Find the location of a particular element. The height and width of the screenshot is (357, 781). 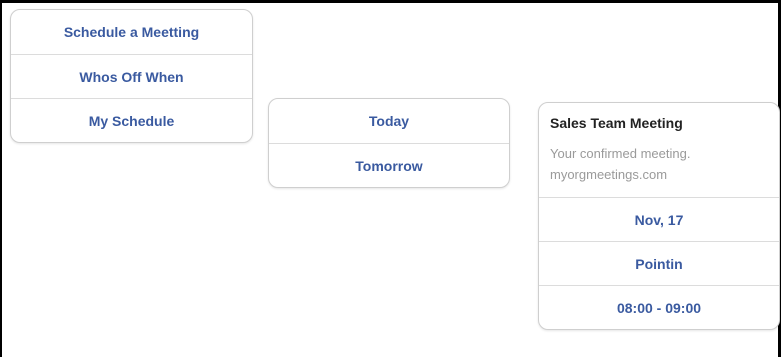

menu-item-whos-off-when: Whos Off When is located at coordinates (131, 76).